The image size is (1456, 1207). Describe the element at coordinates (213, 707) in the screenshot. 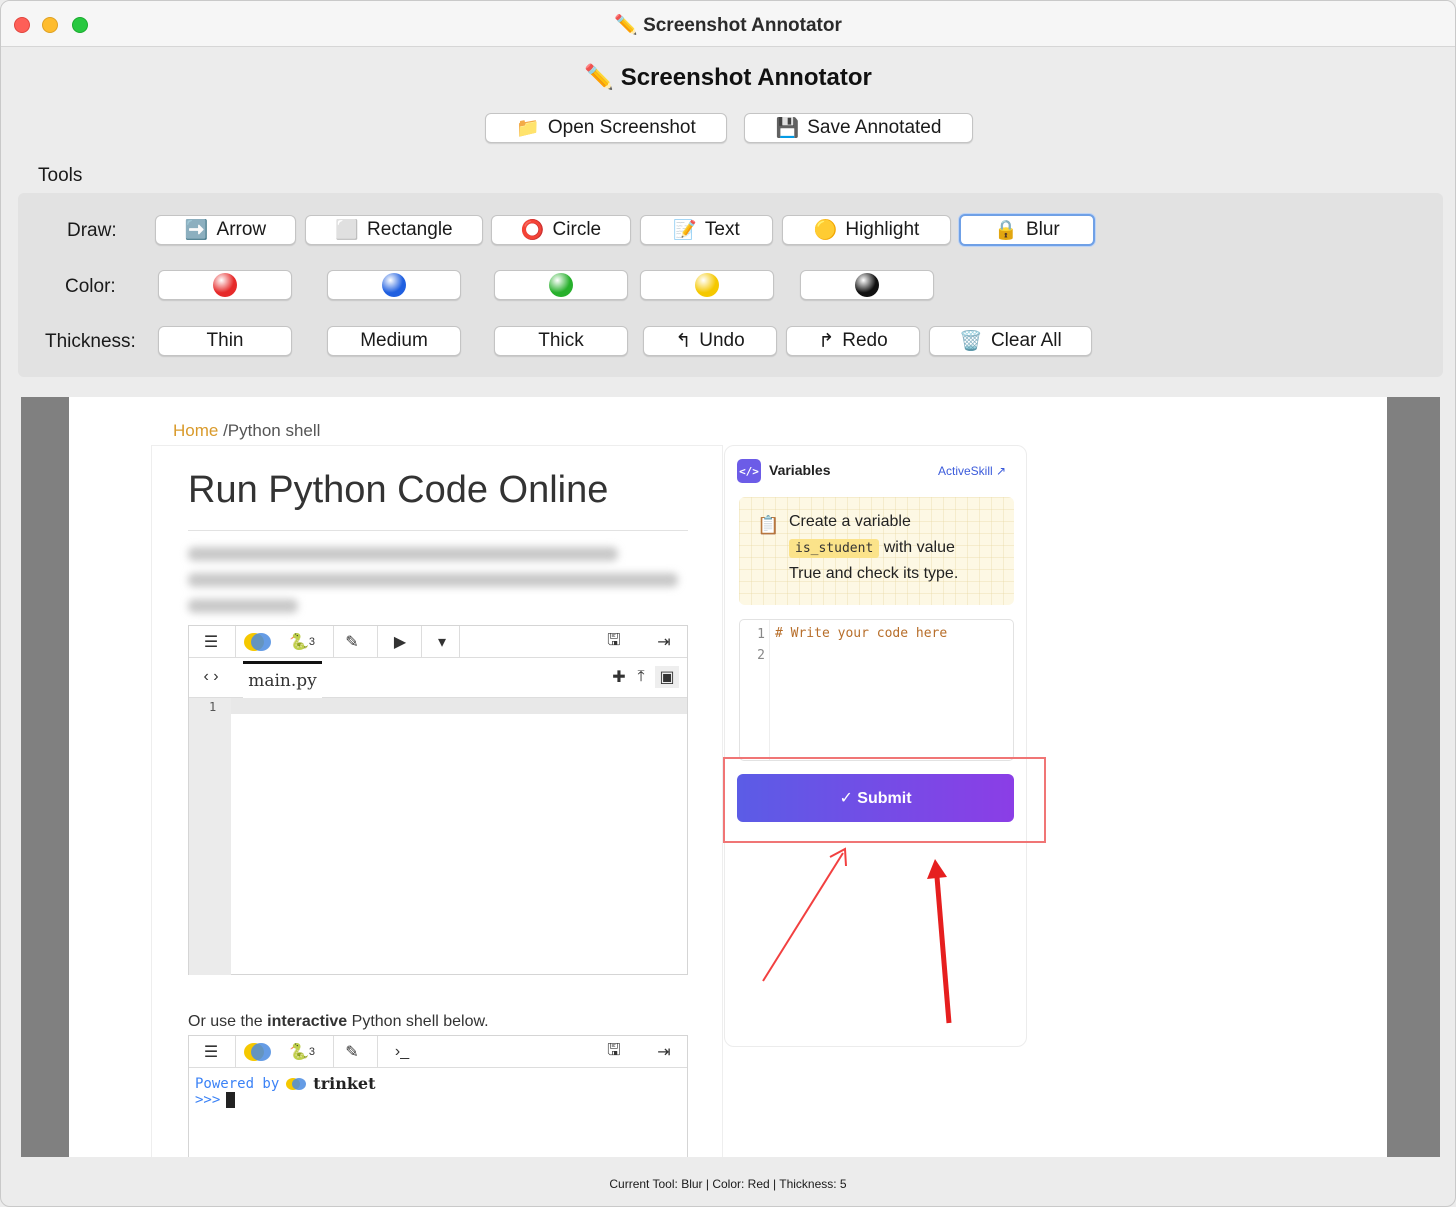

I see `line-number: 1` at that location.